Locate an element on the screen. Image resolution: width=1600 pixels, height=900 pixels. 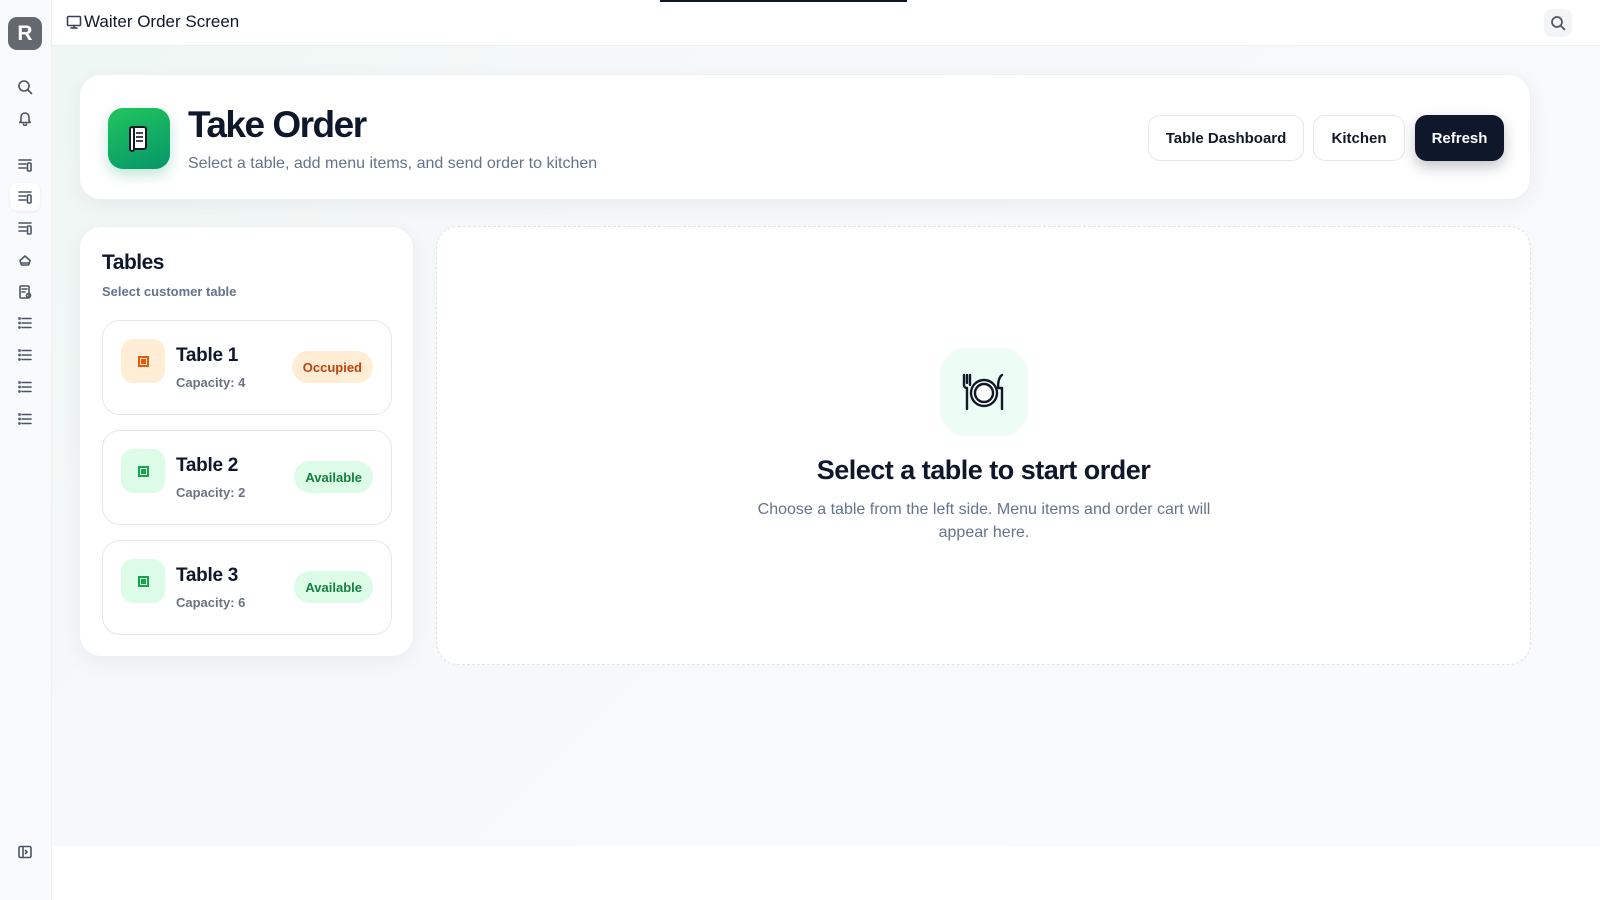
chef-hat-icon is located at coordinates (25, 260).